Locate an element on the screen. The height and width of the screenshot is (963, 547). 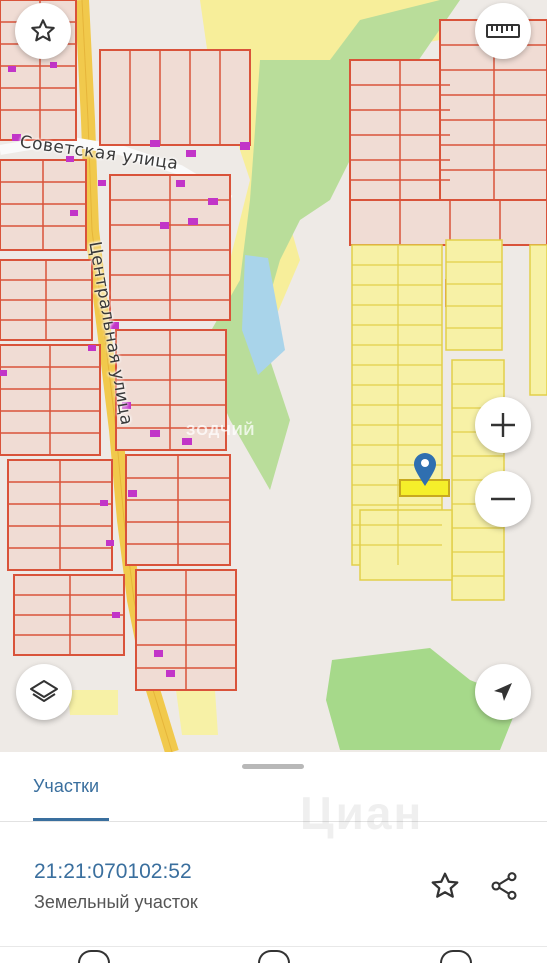
ruler-button is located at coordinates (503, 31).